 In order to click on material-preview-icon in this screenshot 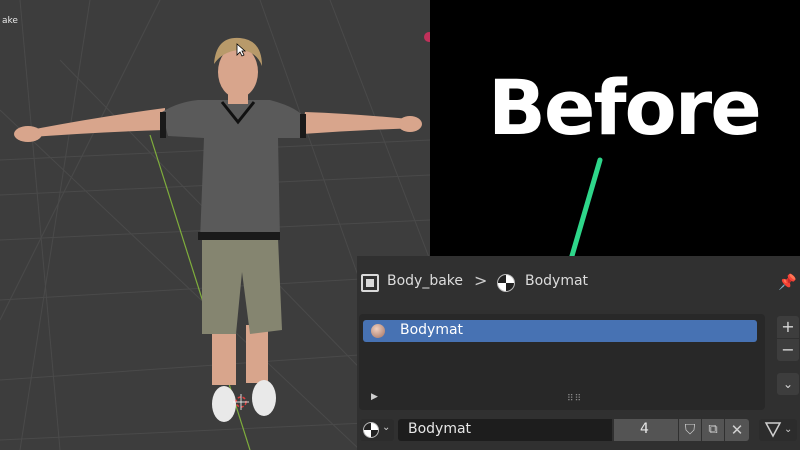, I will do `click(378, 331)`.